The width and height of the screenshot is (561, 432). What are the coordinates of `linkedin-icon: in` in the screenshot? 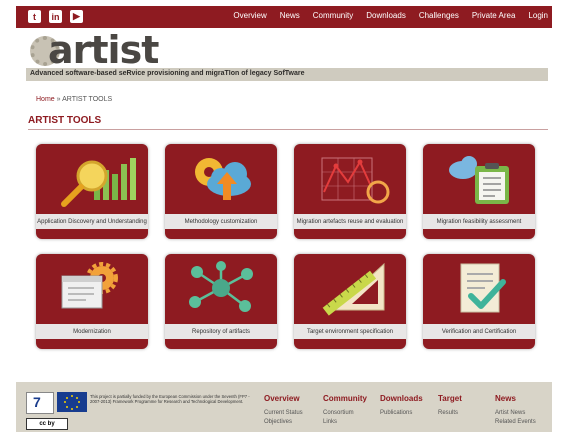 It's located at (55, 16).